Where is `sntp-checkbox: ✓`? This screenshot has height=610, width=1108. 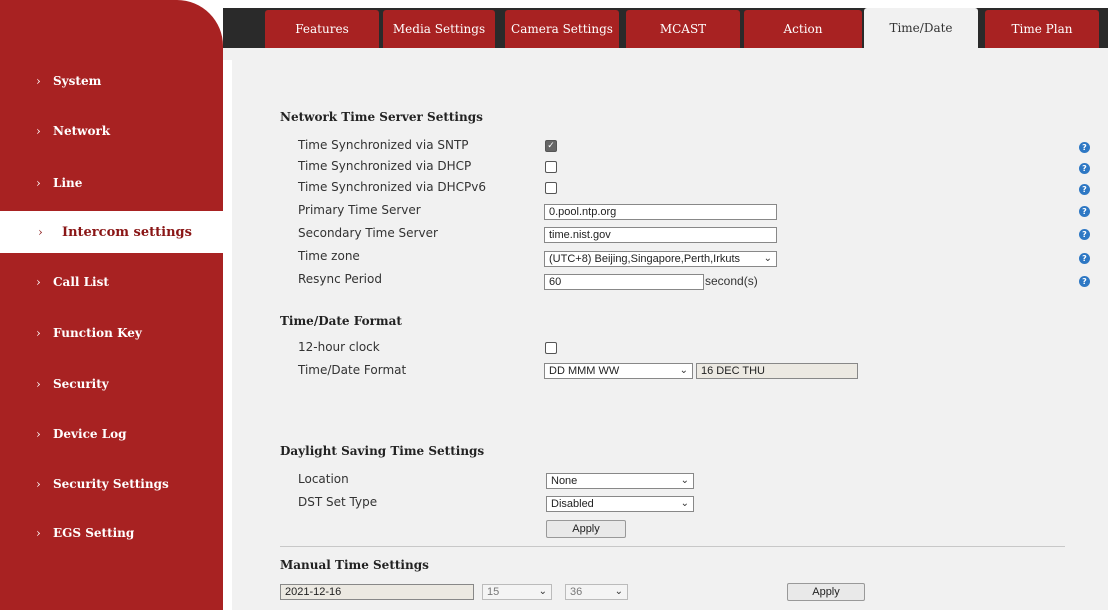
sntp-checkbox: ✓ is located at coordinates (551, 146).